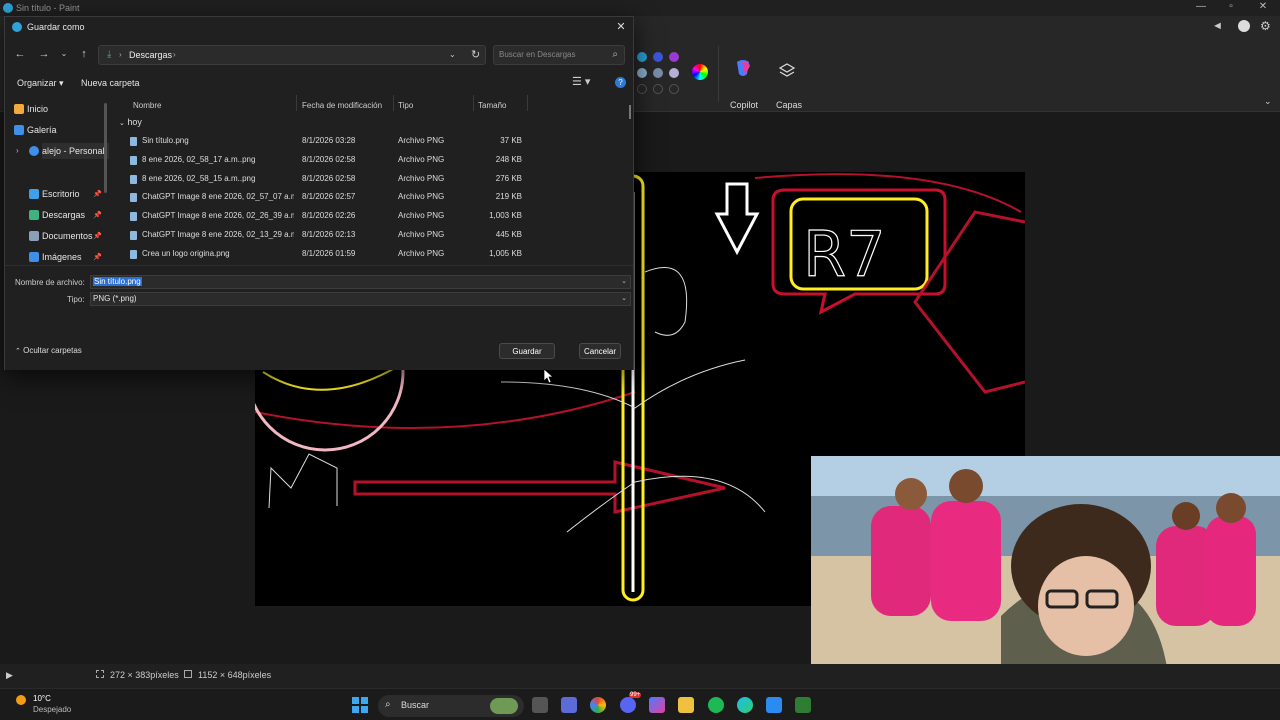  What do you see at coordinates (744, 105) in the screenshot?
I see `copilot-label: Copilot` at bounding box center [744, 105].